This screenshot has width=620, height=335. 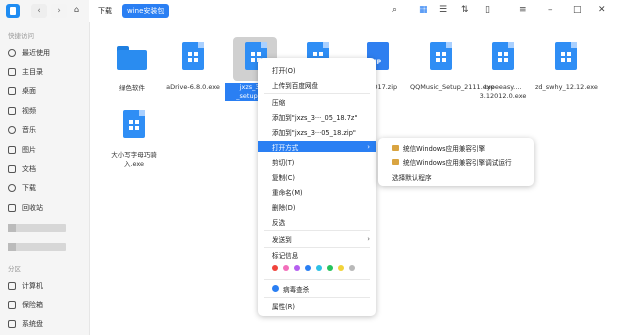 I want to click on list-view-icon: ☰, so click(x=443, y=10).